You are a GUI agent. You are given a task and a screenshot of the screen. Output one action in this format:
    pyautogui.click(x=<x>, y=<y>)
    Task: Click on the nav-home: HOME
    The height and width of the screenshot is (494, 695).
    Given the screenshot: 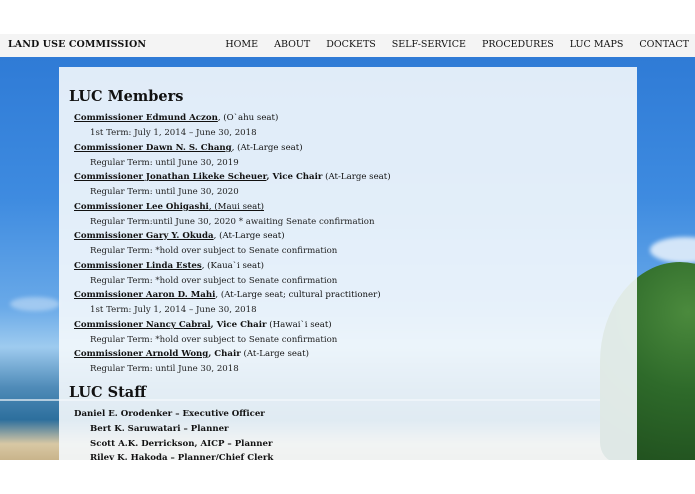 What is the action you would take?
    pyautogui.click(x=241, y=44)
    